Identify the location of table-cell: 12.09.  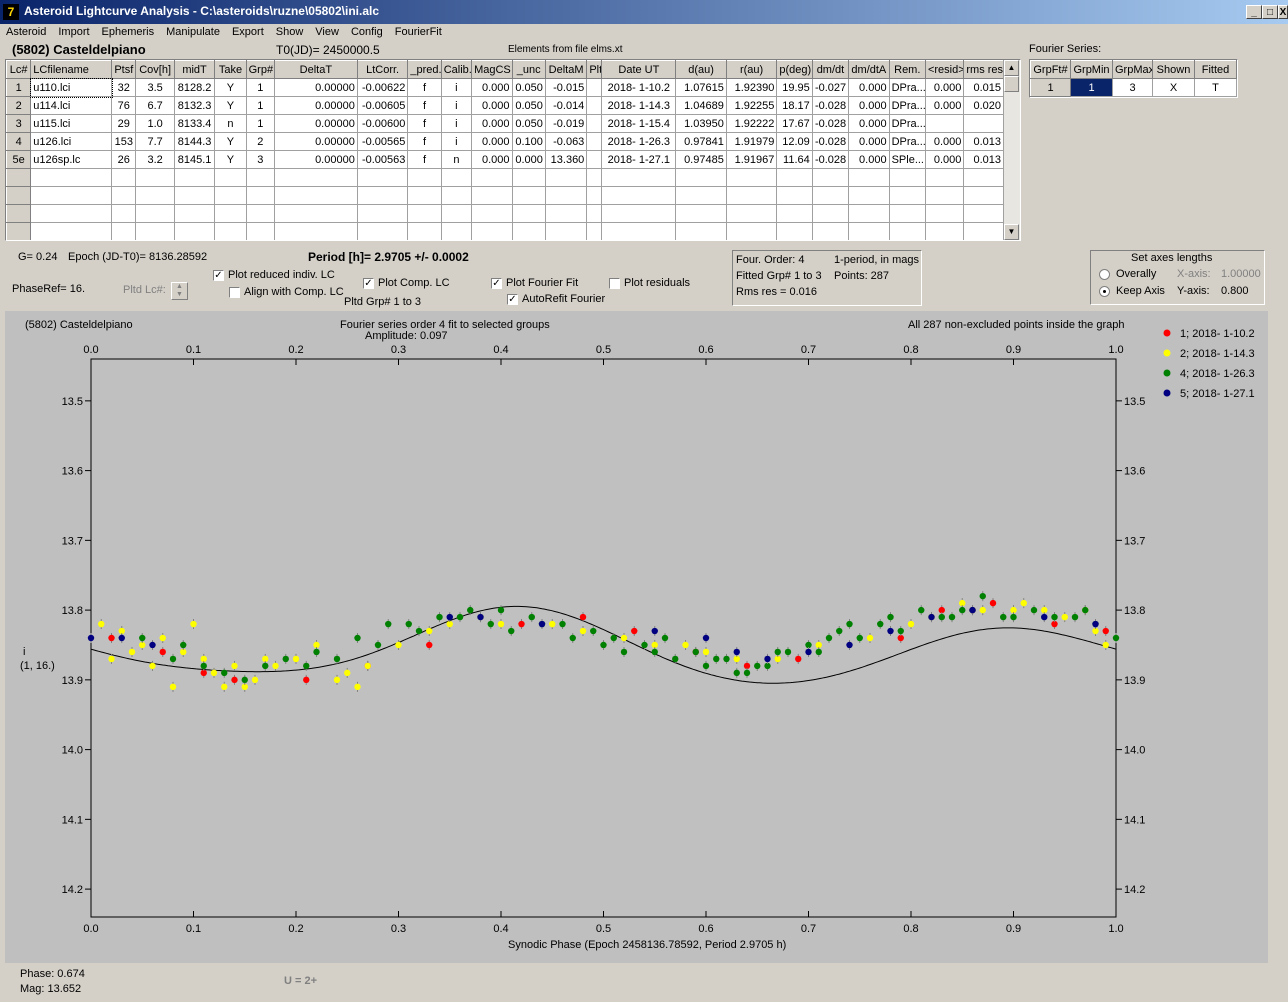
(794, 141).